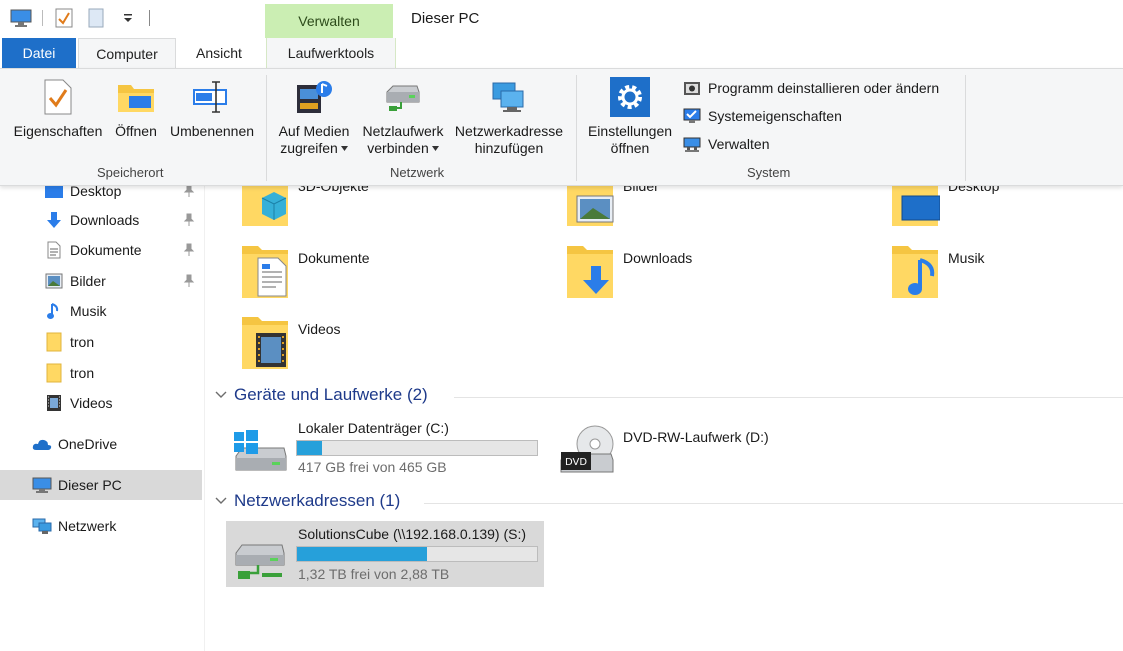 Image resolution: width=1123 pixels, height=651 pixels. Describe the element at coordinates (810, 88) in the screenshot. I see `programm-deinstallieren-button: Programm deinstallieren oder ändern` at that location.